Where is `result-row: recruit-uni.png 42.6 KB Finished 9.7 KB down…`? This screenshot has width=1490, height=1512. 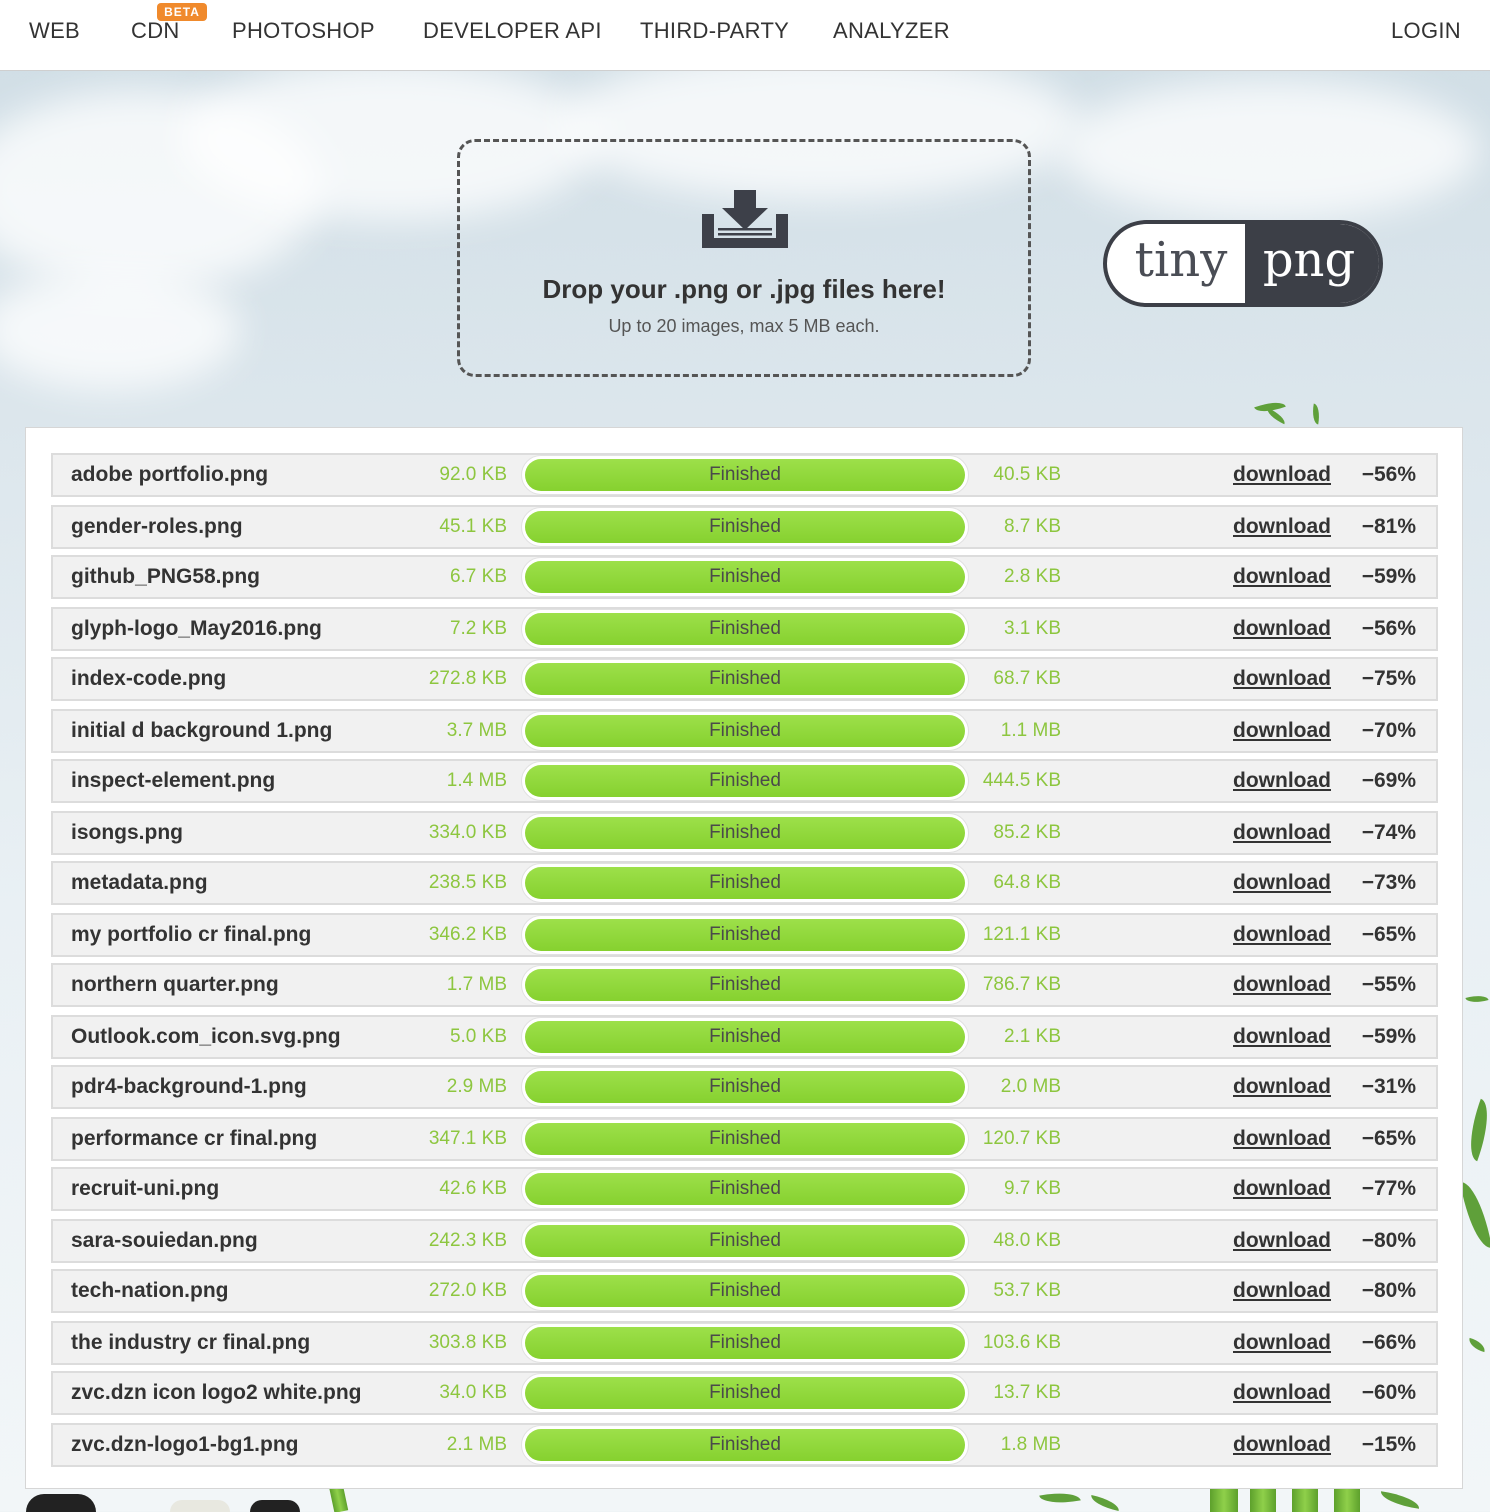 result-row: recruit-uni.png 42.6 KB Finished 9.7 KB down… is located at coordinates (744, 1189).